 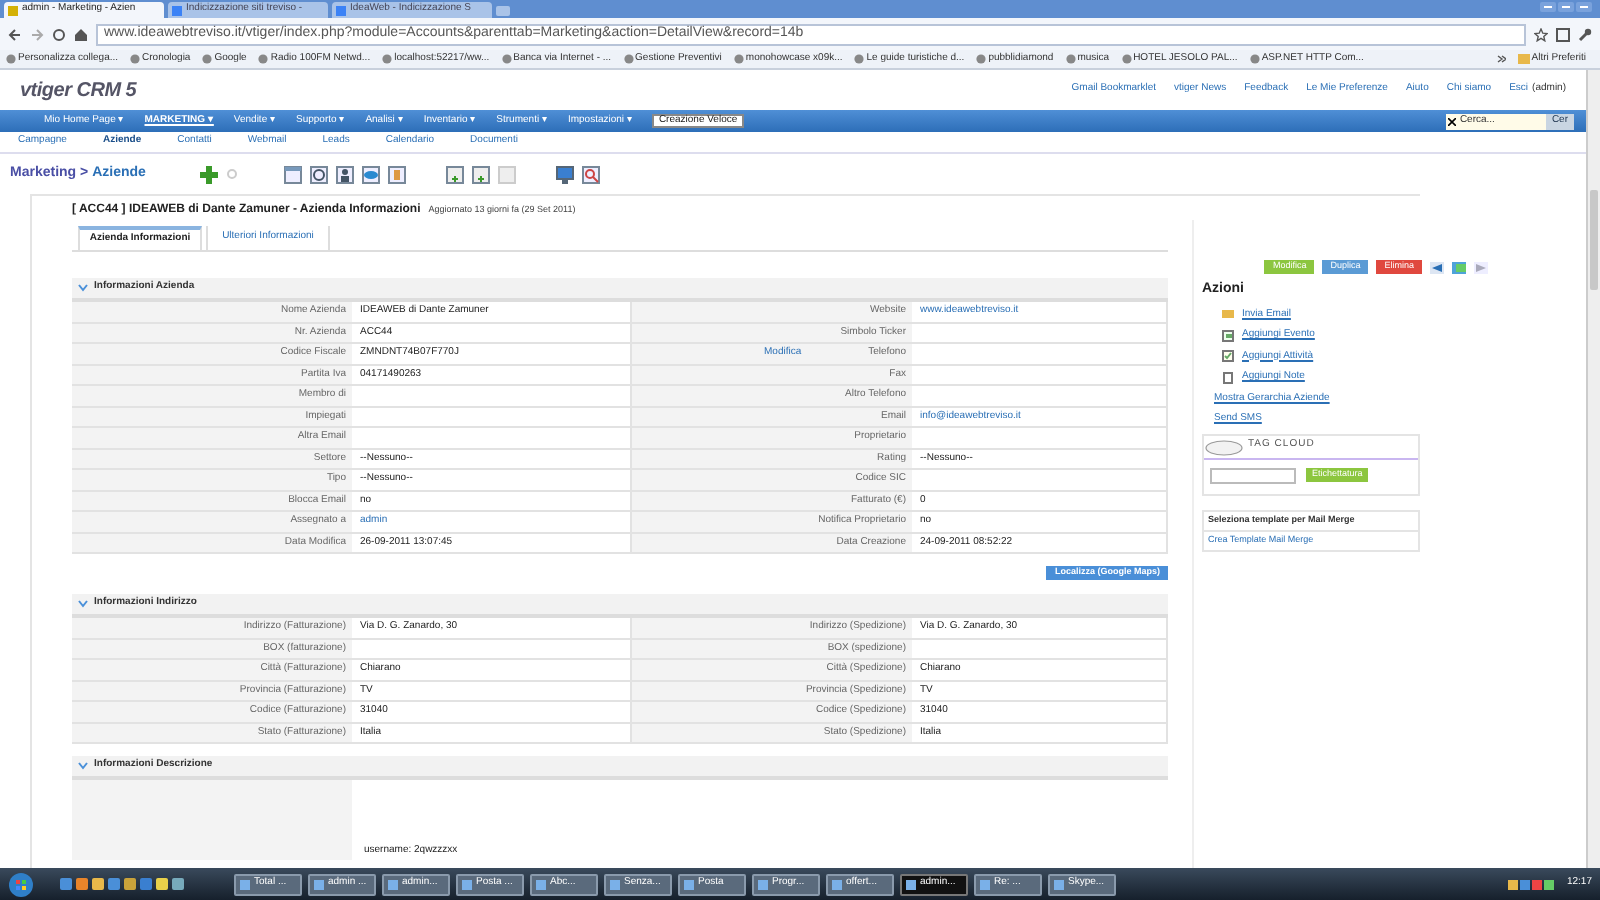 What do you see at coordinates (1253, 475) in the screenshot?
I see `tag-input` at bounding box center [1253, 475].